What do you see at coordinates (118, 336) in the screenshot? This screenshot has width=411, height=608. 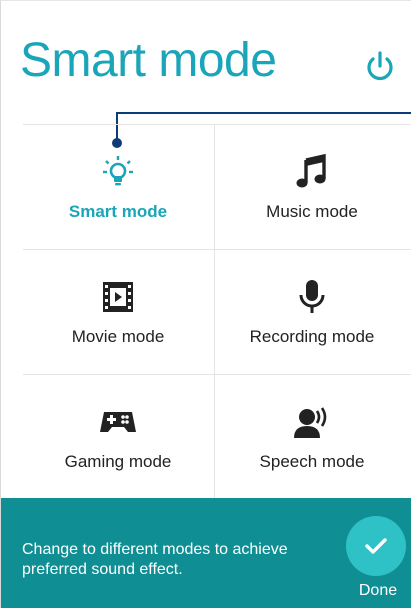 I see `mode-label: Movie mode` at bounding box center [118, 336].